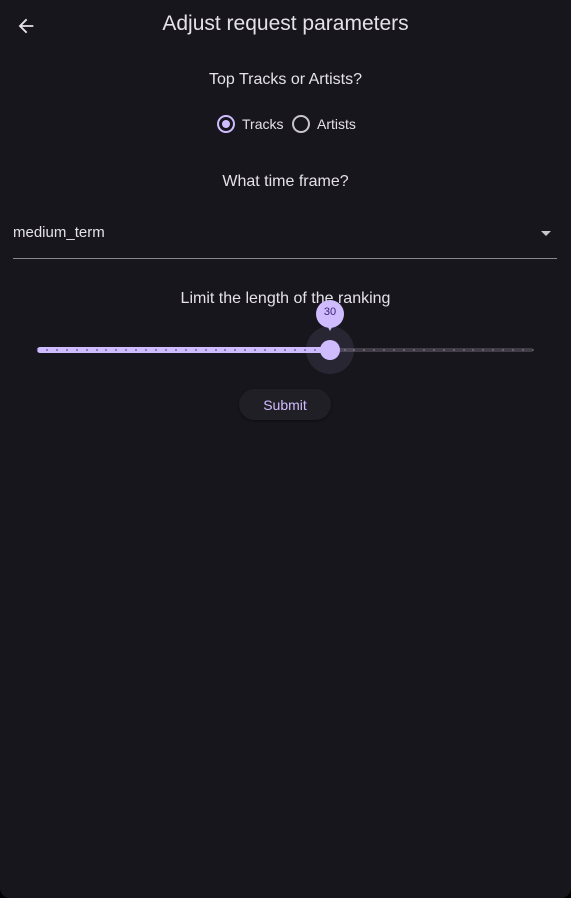 Image resolution: width=571 pixels, height=898 pixels. I want to click on slider-value-indicator: 30, so click(330, 317).